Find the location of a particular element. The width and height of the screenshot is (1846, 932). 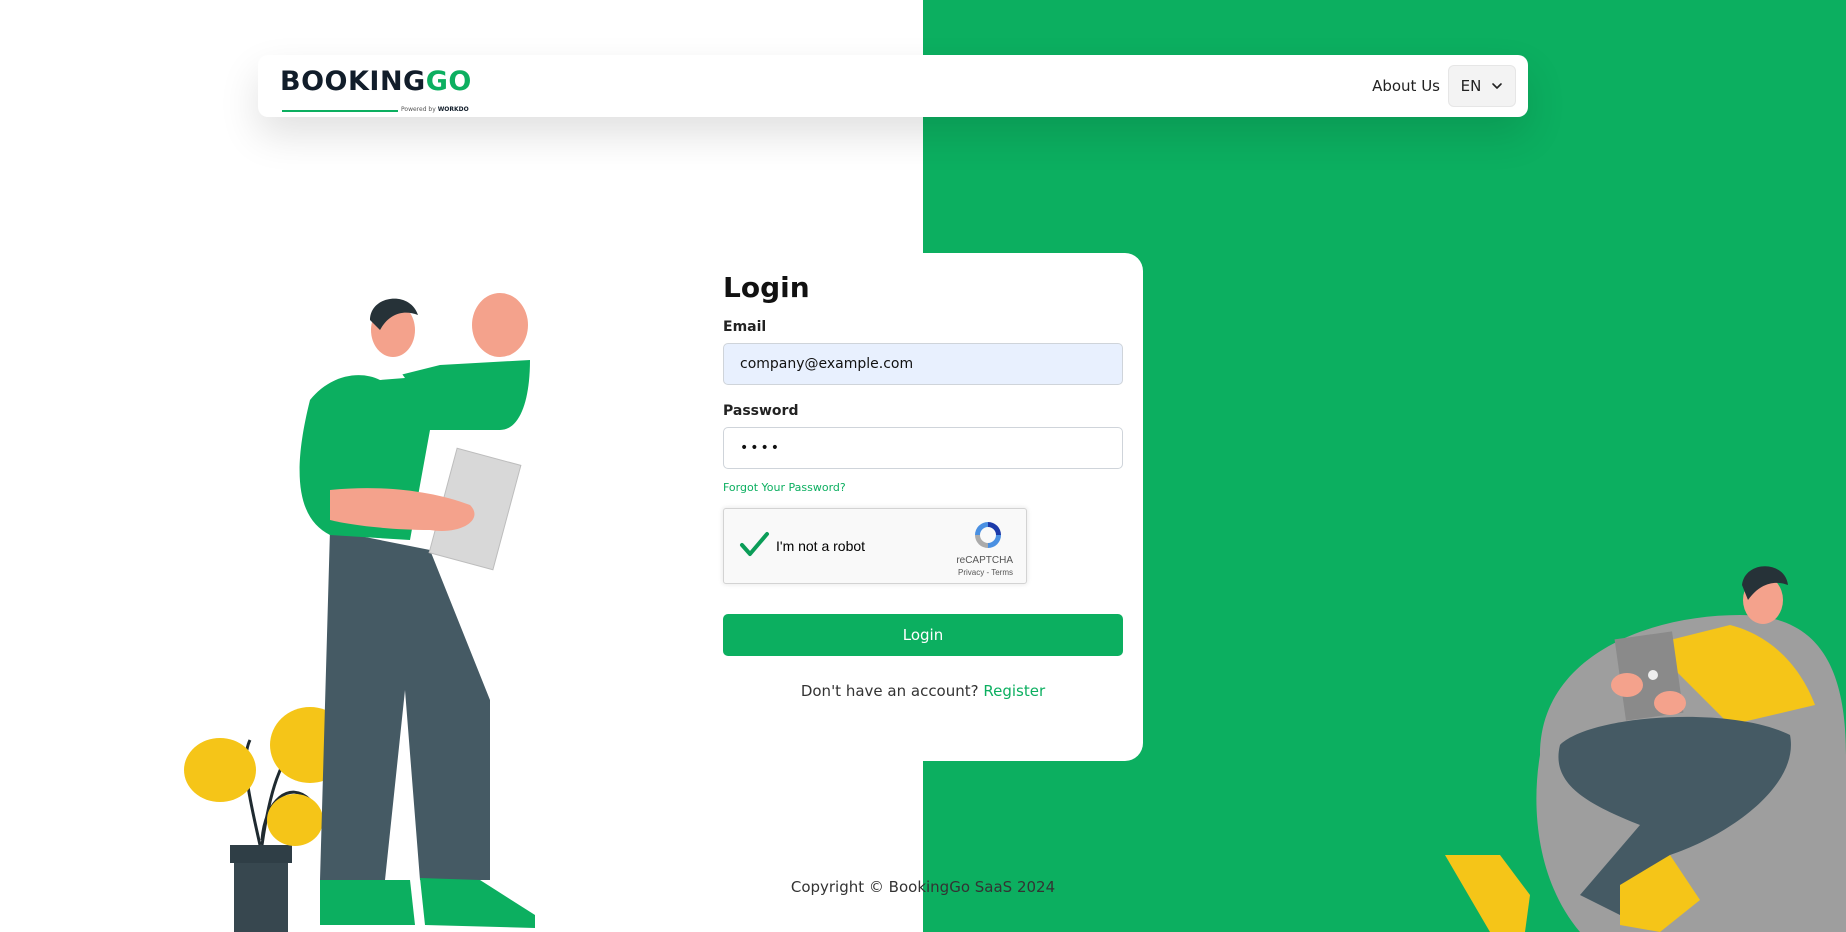

recaptcha-label: I'm not a robot is located at coordinates (821, 545).